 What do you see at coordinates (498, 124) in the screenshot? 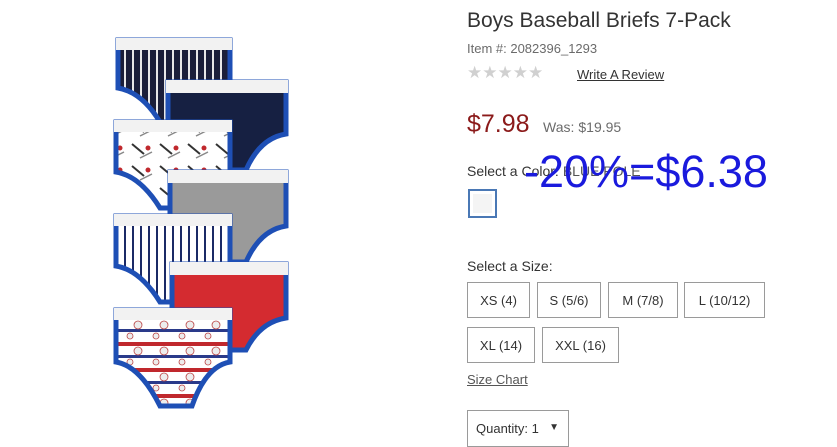
I see `current-price: $7.98` at bounding box center [498, 124].